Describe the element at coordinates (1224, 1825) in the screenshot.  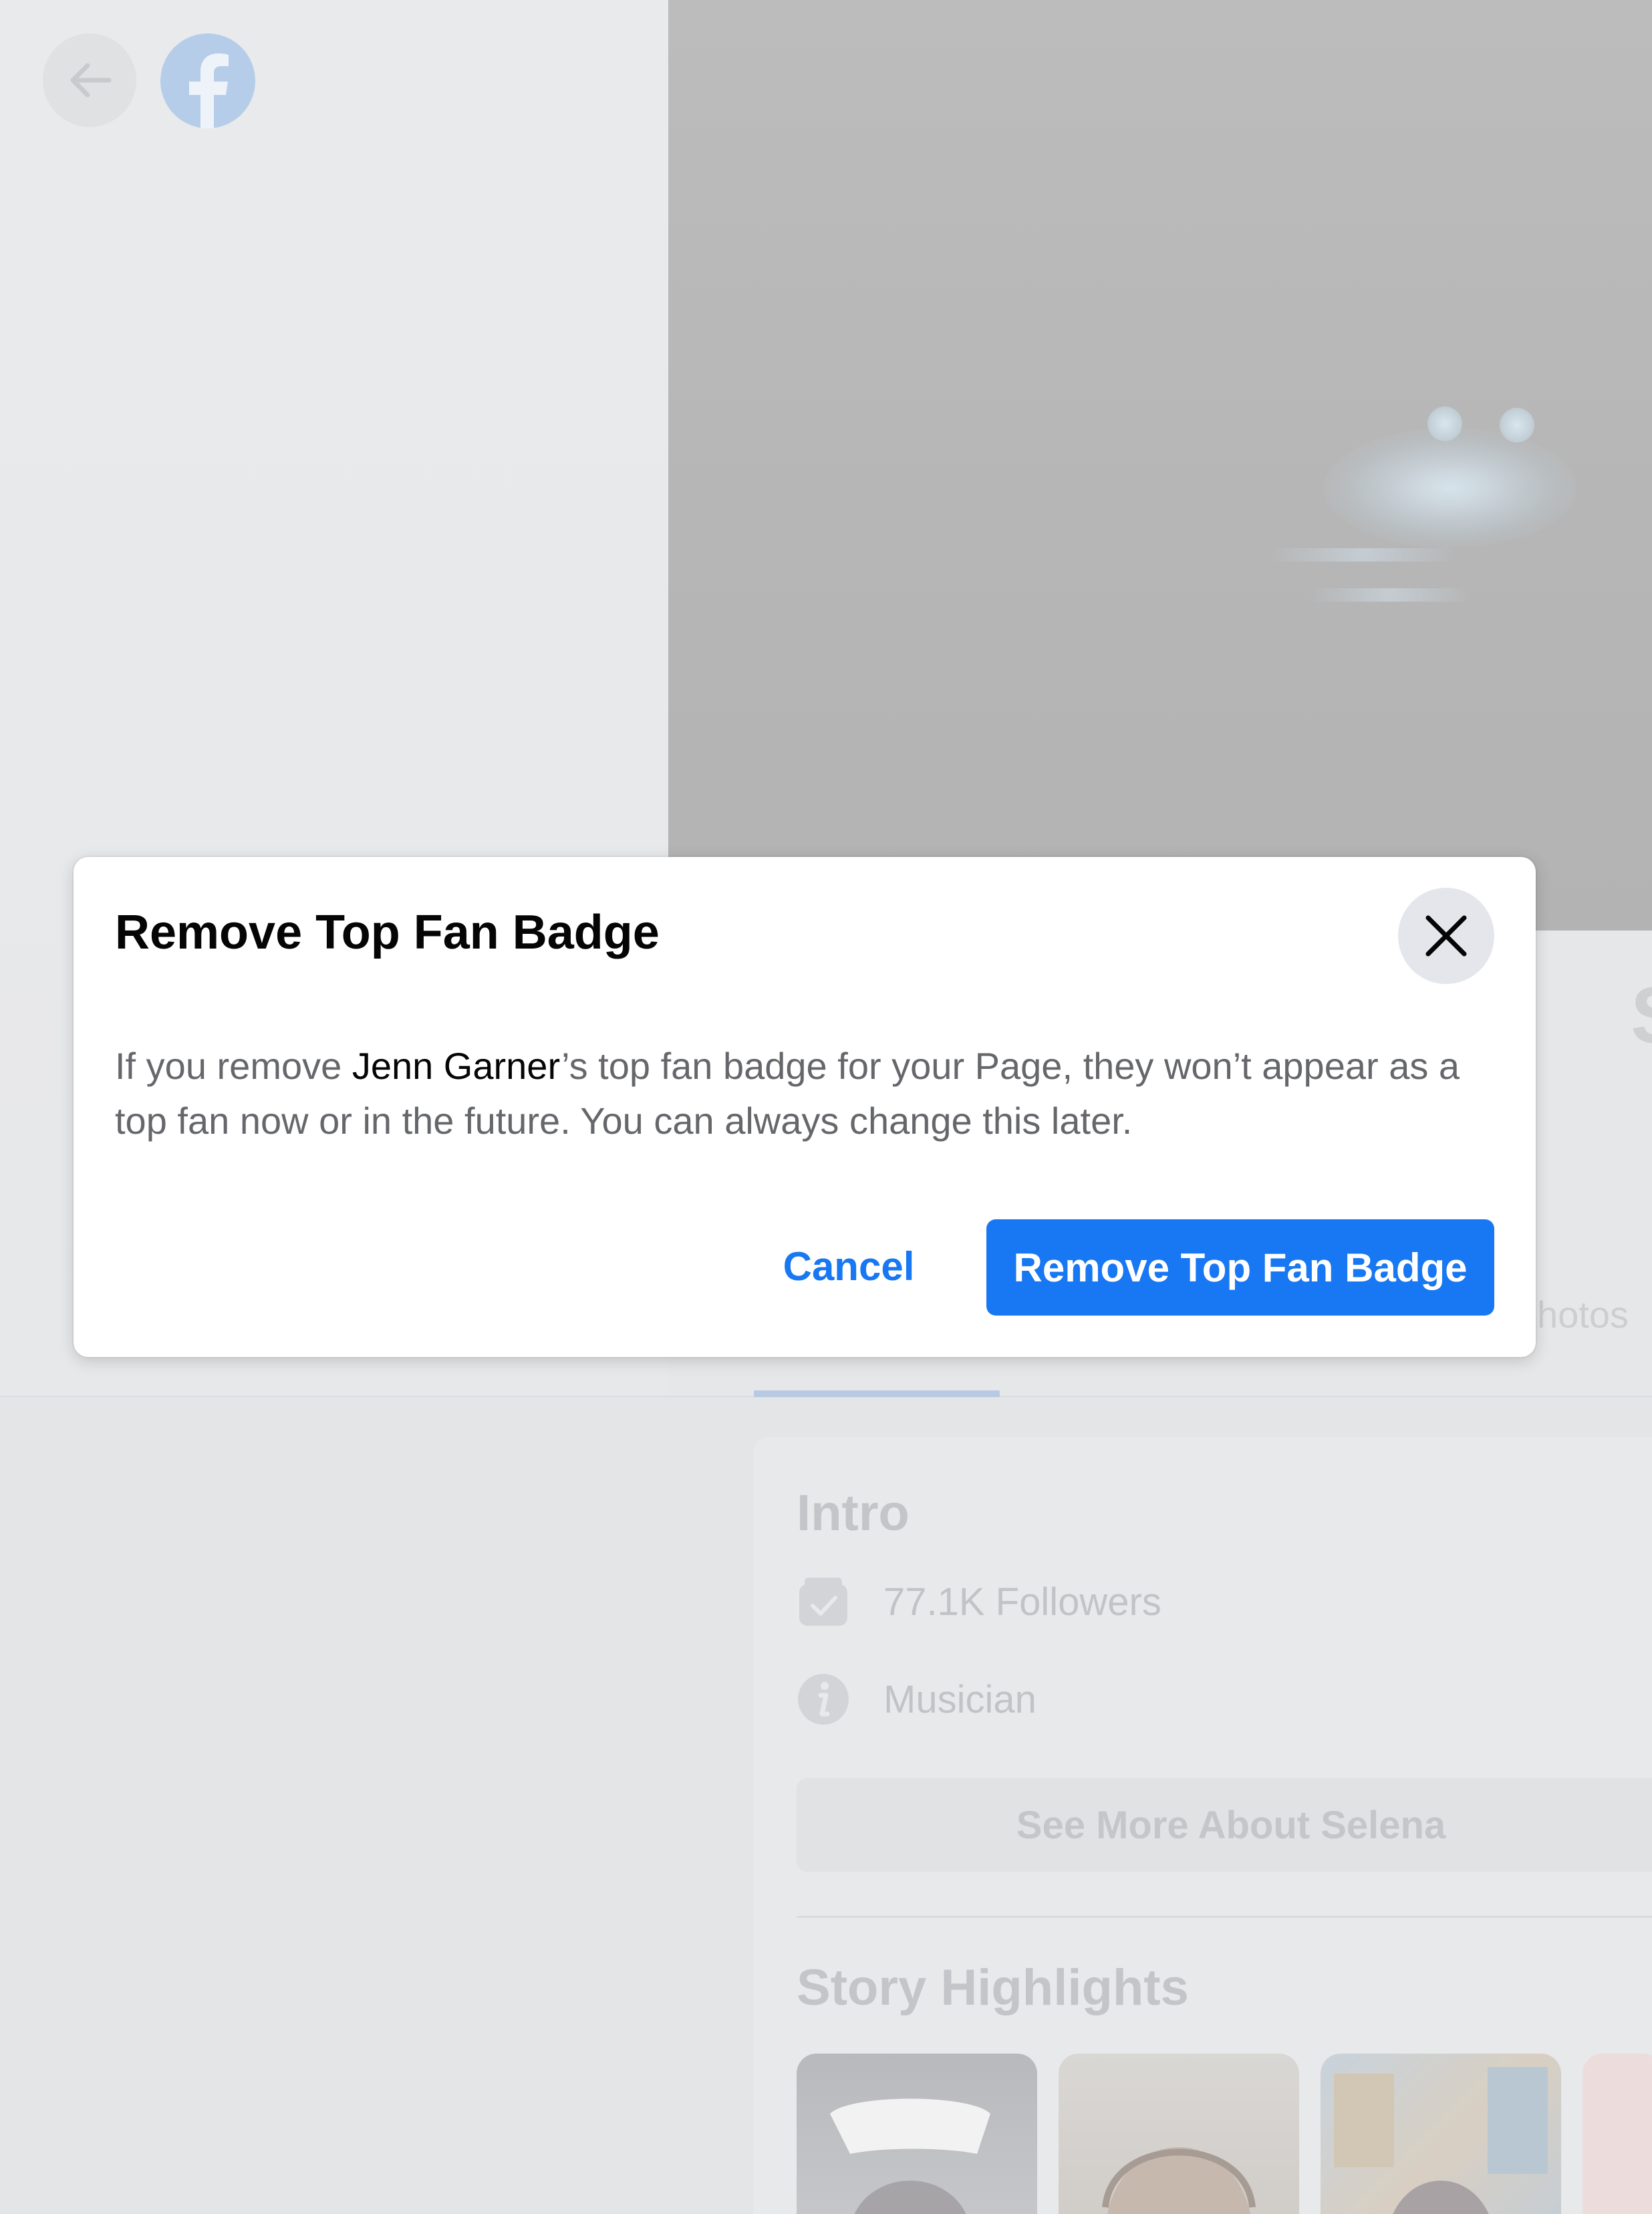
I see `see-more-about-button: See More About Selena` at that location.